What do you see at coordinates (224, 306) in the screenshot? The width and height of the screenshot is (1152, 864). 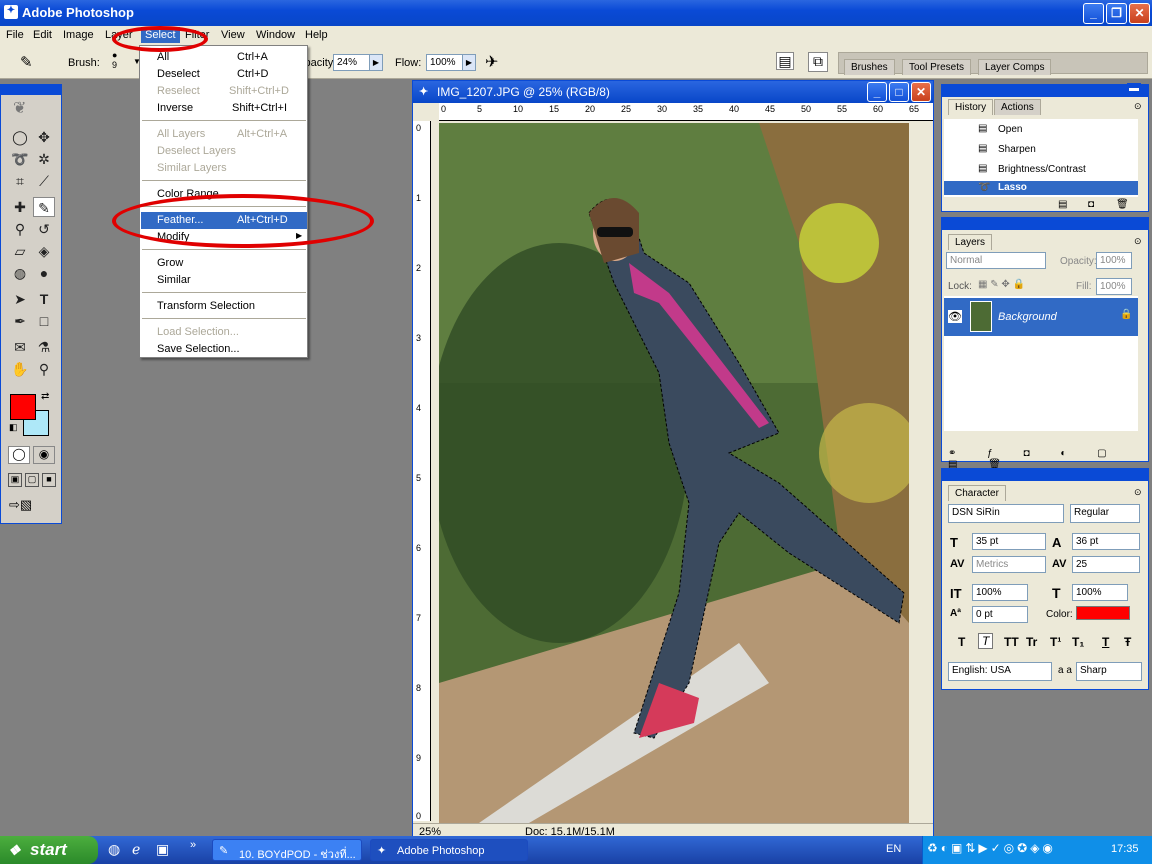 I see `menu-item-transform-selection: Transform Selection` at bounding box center [224, 306].